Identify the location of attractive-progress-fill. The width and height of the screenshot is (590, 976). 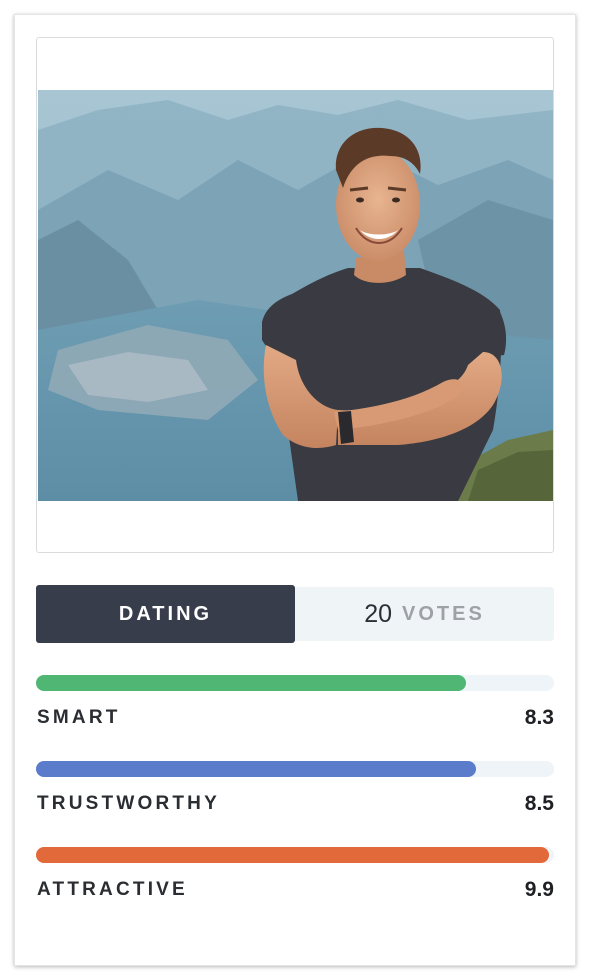
(292, 855).